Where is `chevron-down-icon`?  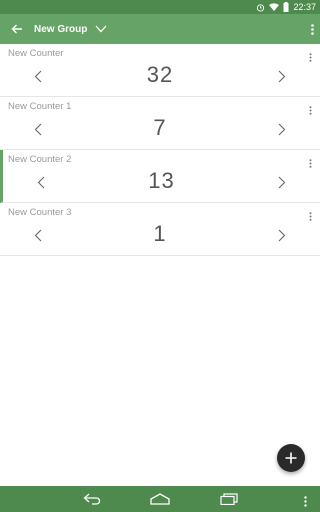 chevron-down-icon is located at coordinates (101, 29).